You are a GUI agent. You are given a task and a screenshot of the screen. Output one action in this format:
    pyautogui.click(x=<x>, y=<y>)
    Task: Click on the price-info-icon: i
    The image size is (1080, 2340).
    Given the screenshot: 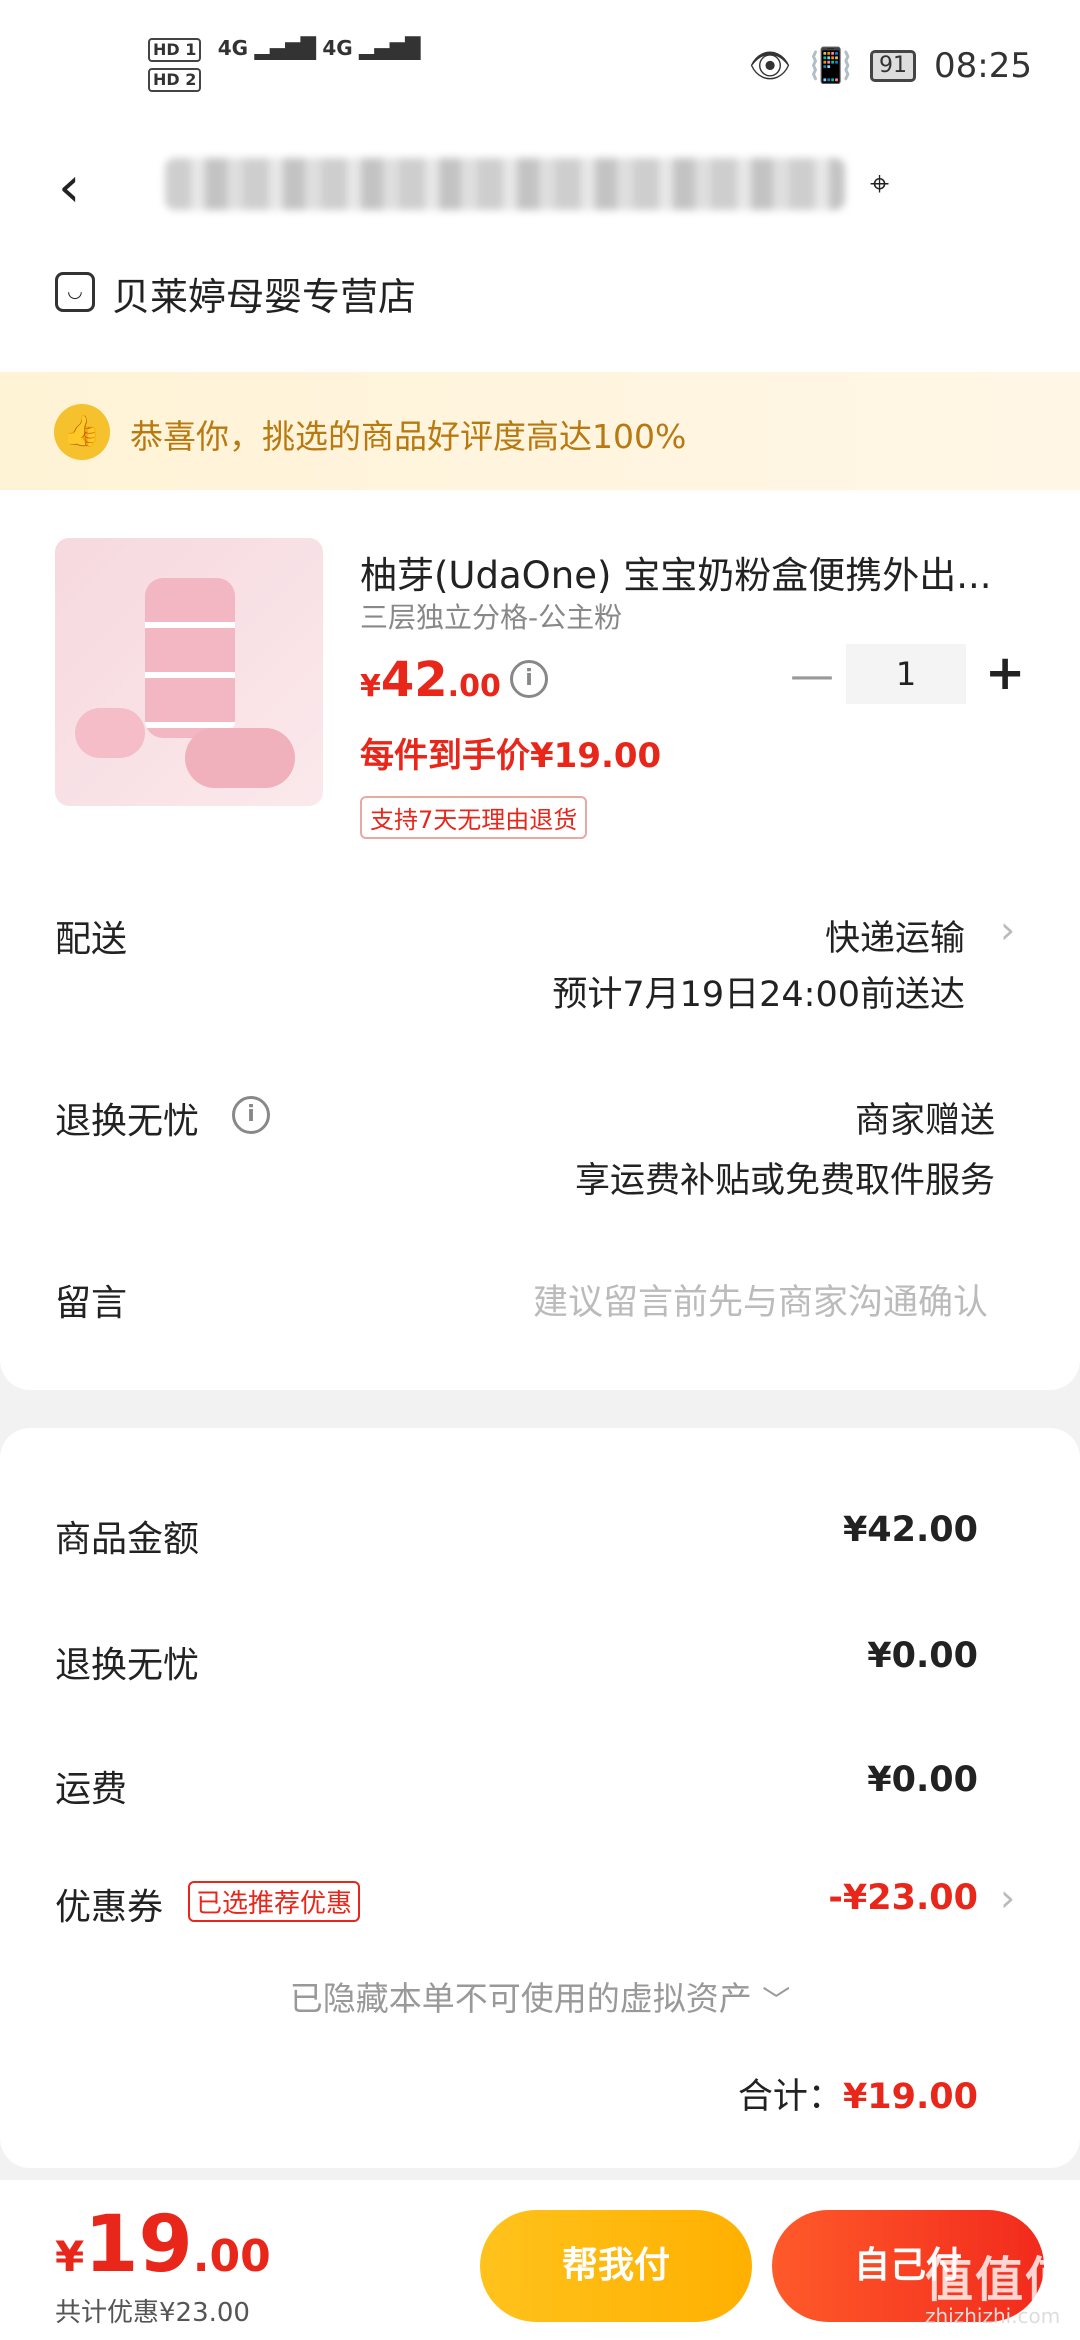 What is the action you would take?
    pyautogui.click(x=529, y=679)
    